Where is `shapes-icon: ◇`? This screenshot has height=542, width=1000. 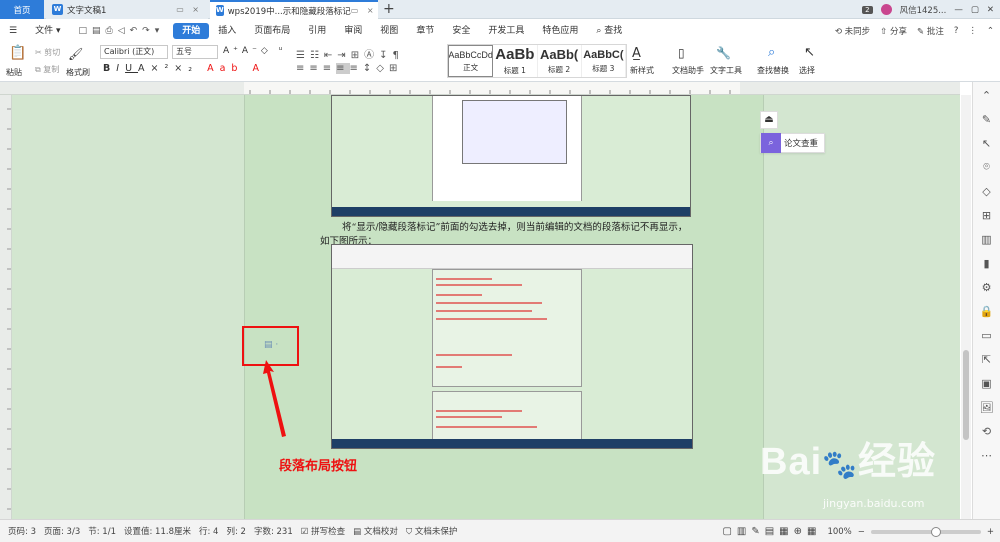
shapes-icon: ◇ is located at coordinates (987, 191).